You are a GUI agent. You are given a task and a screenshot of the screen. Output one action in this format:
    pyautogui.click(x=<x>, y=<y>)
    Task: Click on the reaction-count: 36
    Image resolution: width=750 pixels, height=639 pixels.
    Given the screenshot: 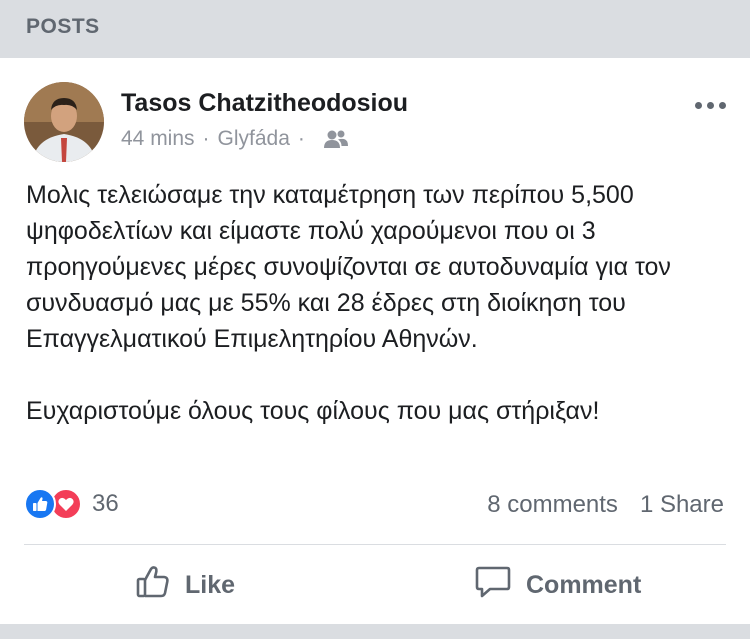 What is the action you would take?
    pyautogui.click(x=105, y=503)
    